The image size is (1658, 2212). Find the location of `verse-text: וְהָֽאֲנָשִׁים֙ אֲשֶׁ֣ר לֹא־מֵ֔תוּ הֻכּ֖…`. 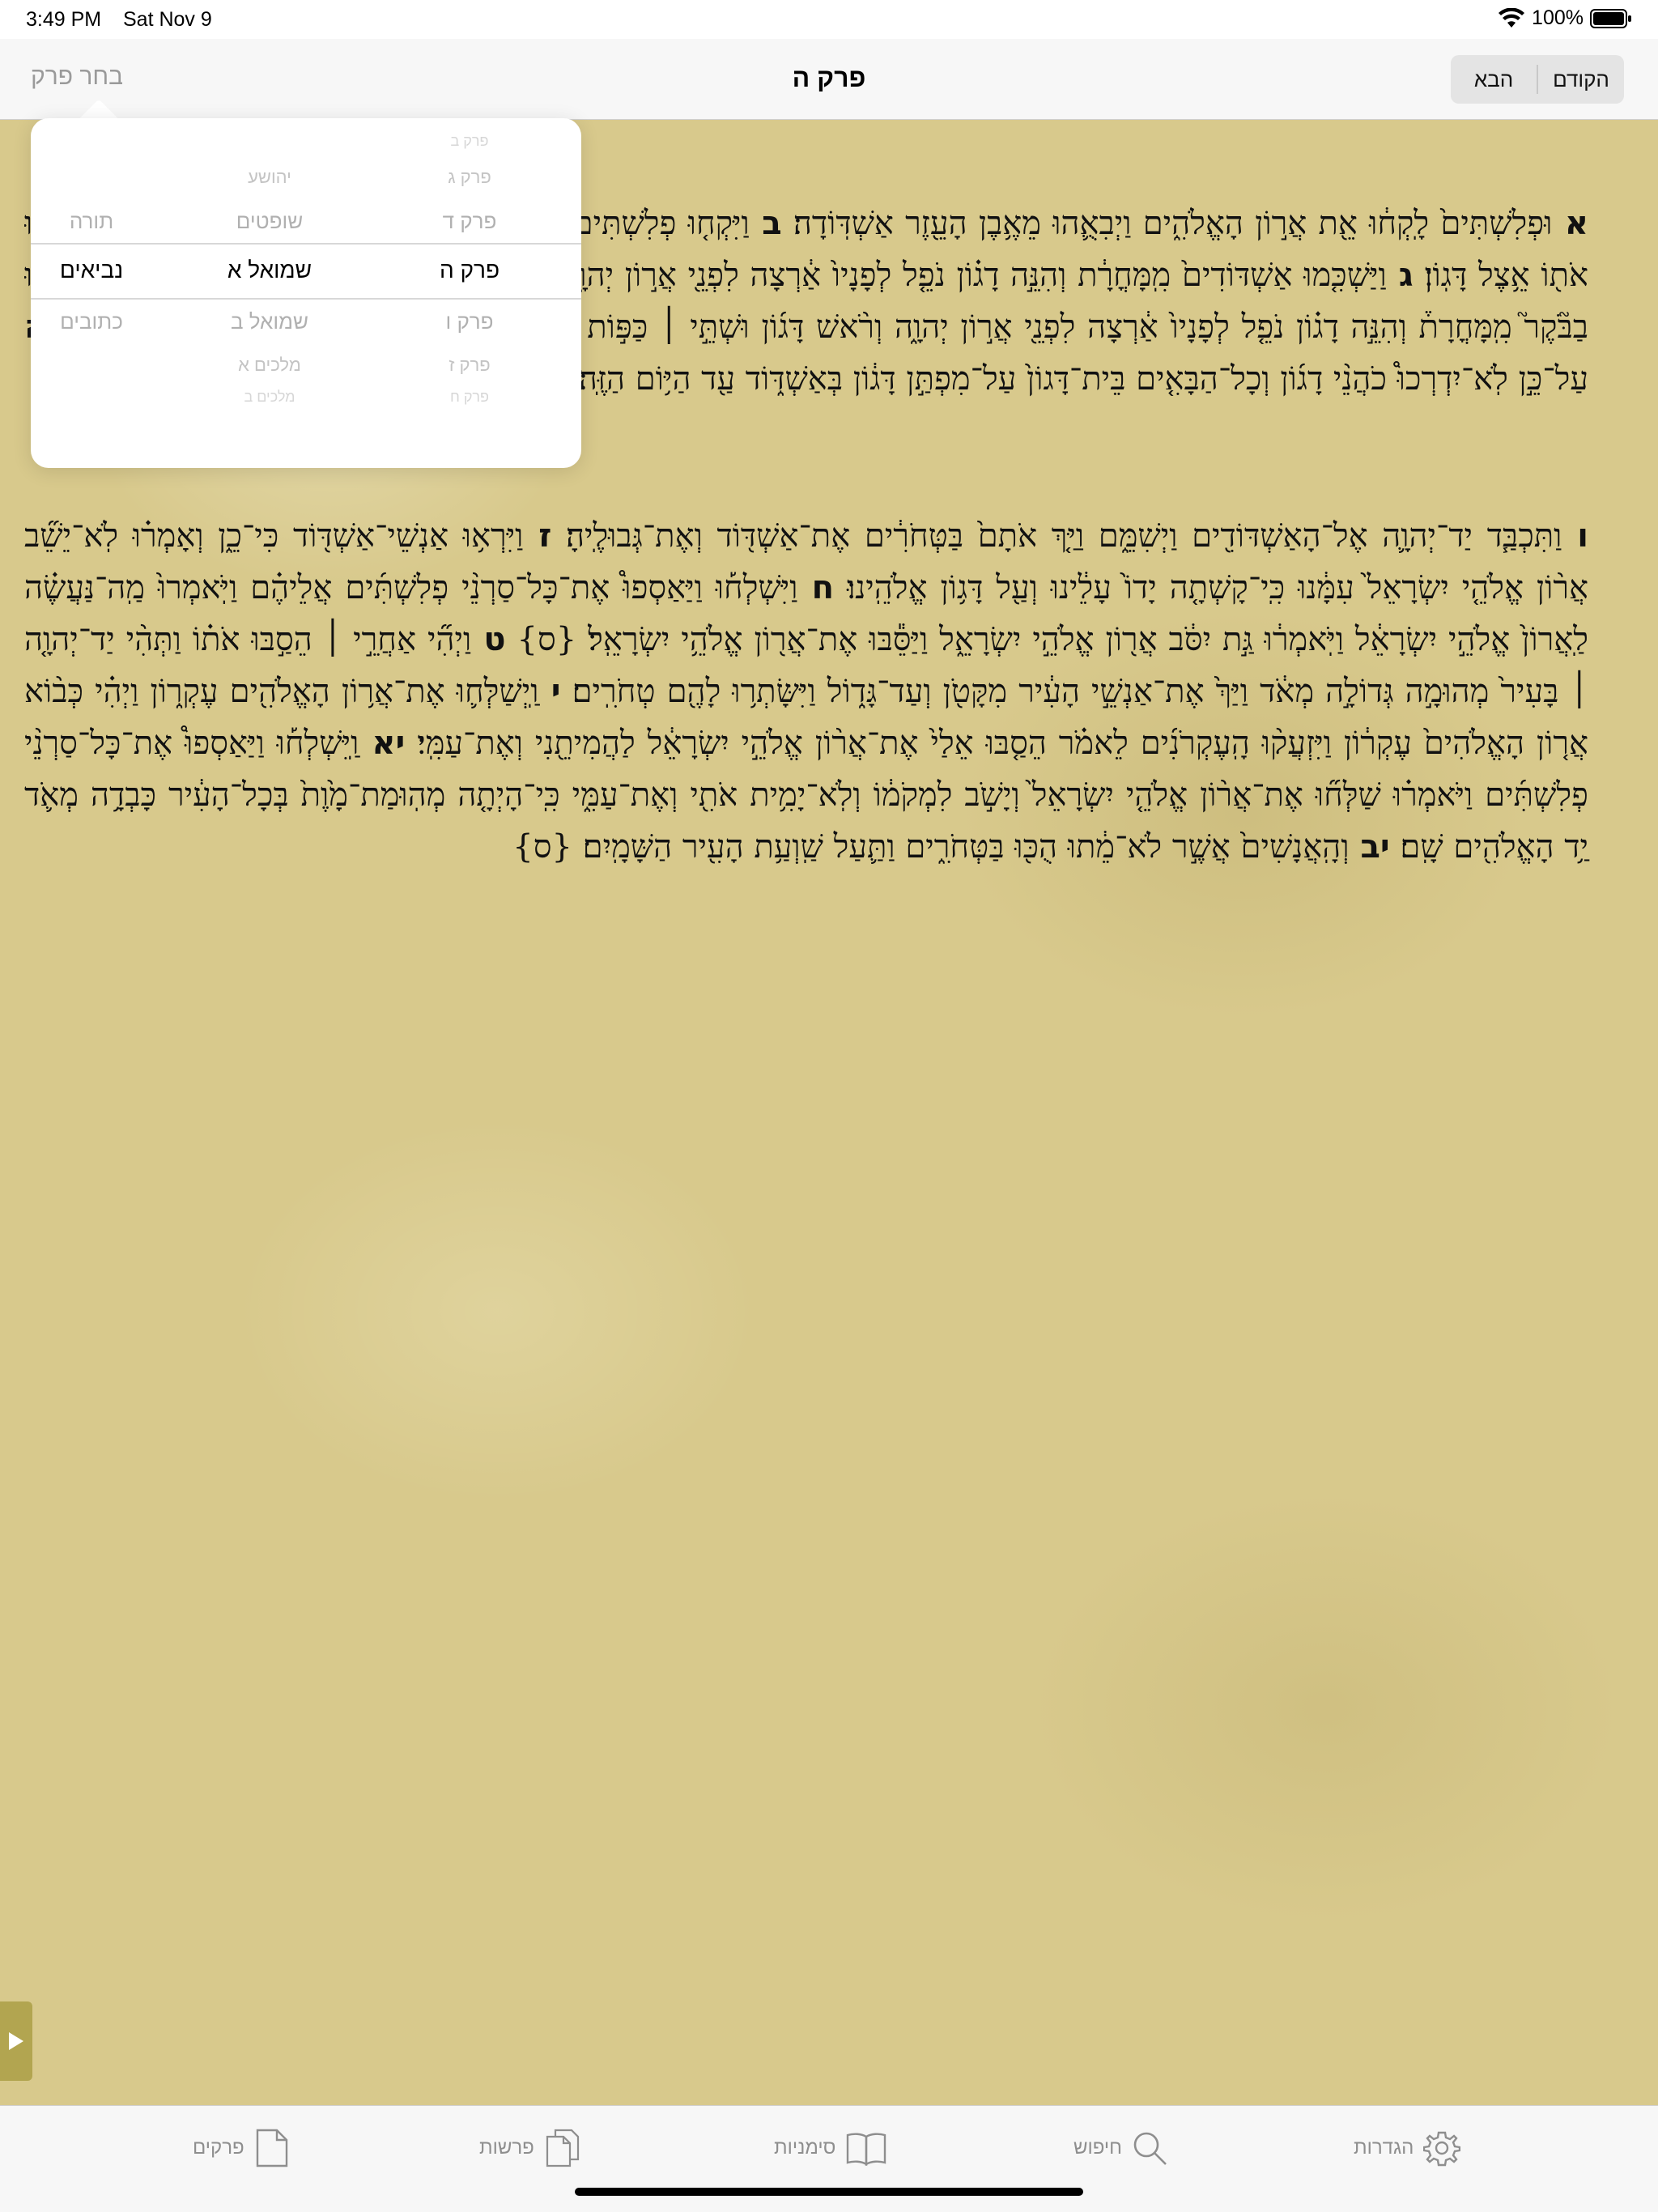

verse-text: וְהָֽאֲנָשִׁים֙ אֲשֶׁ֣ר לֹא־מֵ֔תוּ הֻכּ֖… is located at coordinates (930, 847).